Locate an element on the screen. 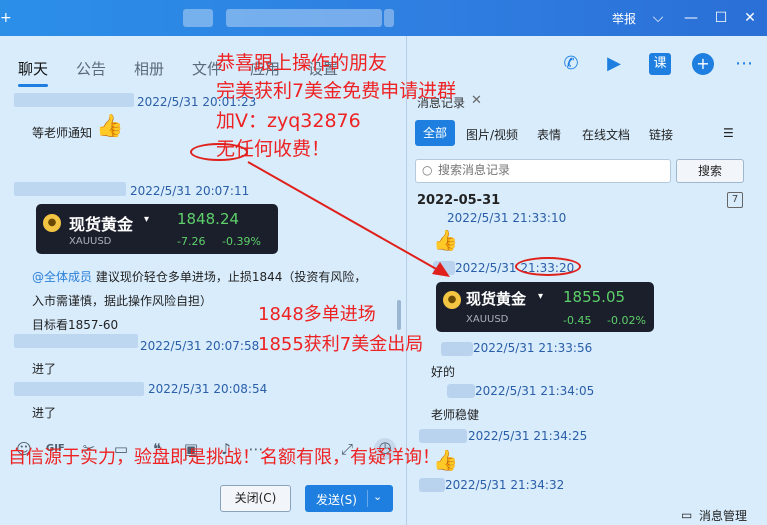  quote-change-pct: -0.39% is located at coordinates (241, 241).